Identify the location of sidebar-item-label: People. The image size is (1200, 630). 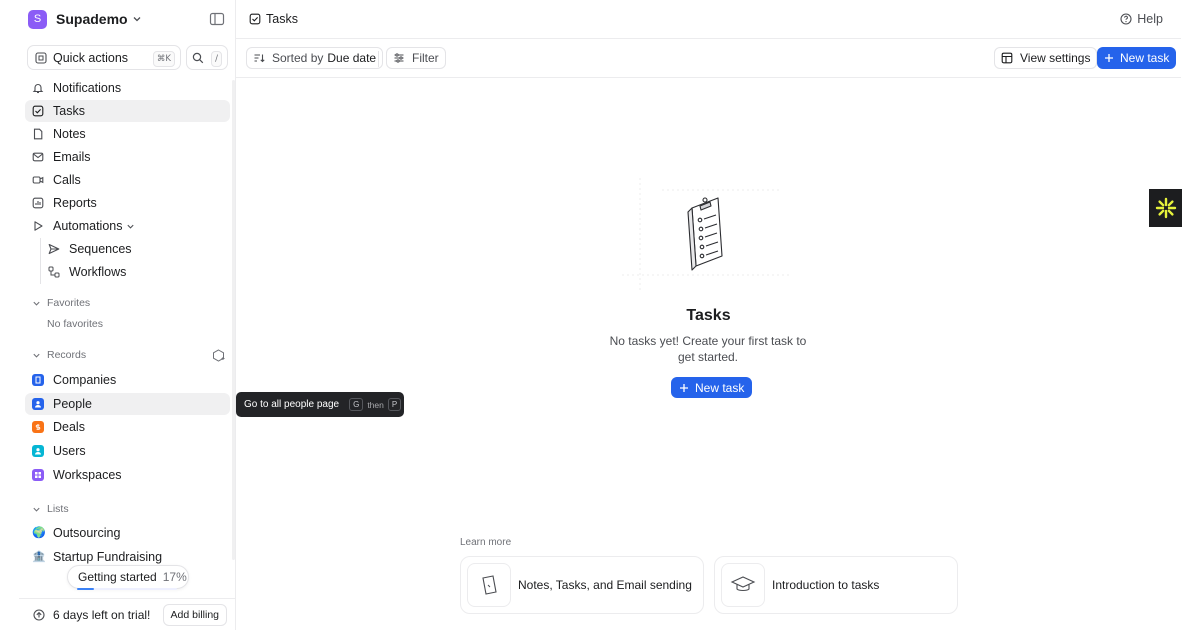
(72, 404).